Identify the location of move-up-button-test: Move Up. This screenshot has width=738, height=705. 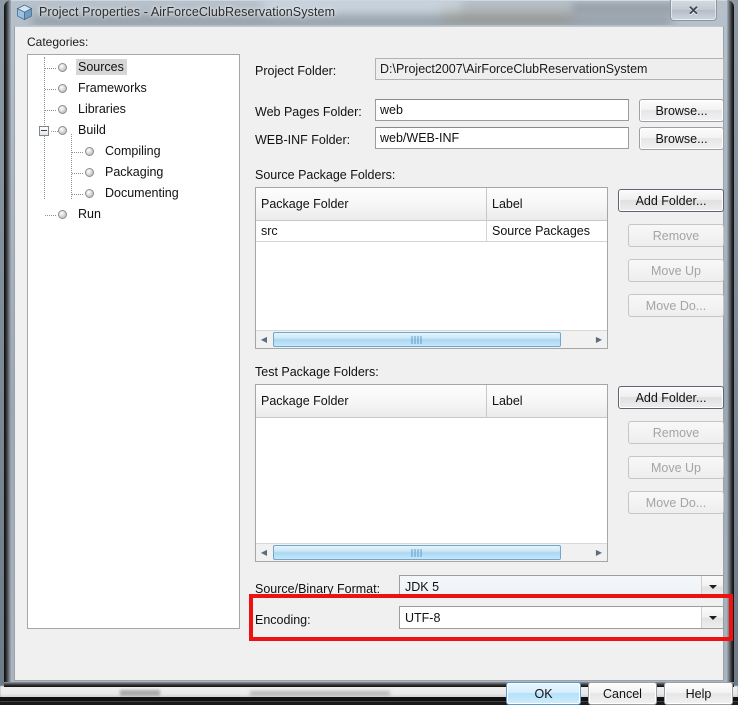
(676, 467).